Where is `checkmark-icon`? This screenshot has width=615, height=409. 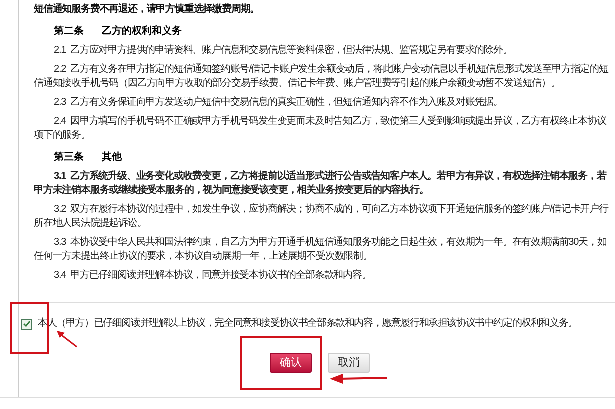
checkmark-icon is located at coordinates (26, 324).